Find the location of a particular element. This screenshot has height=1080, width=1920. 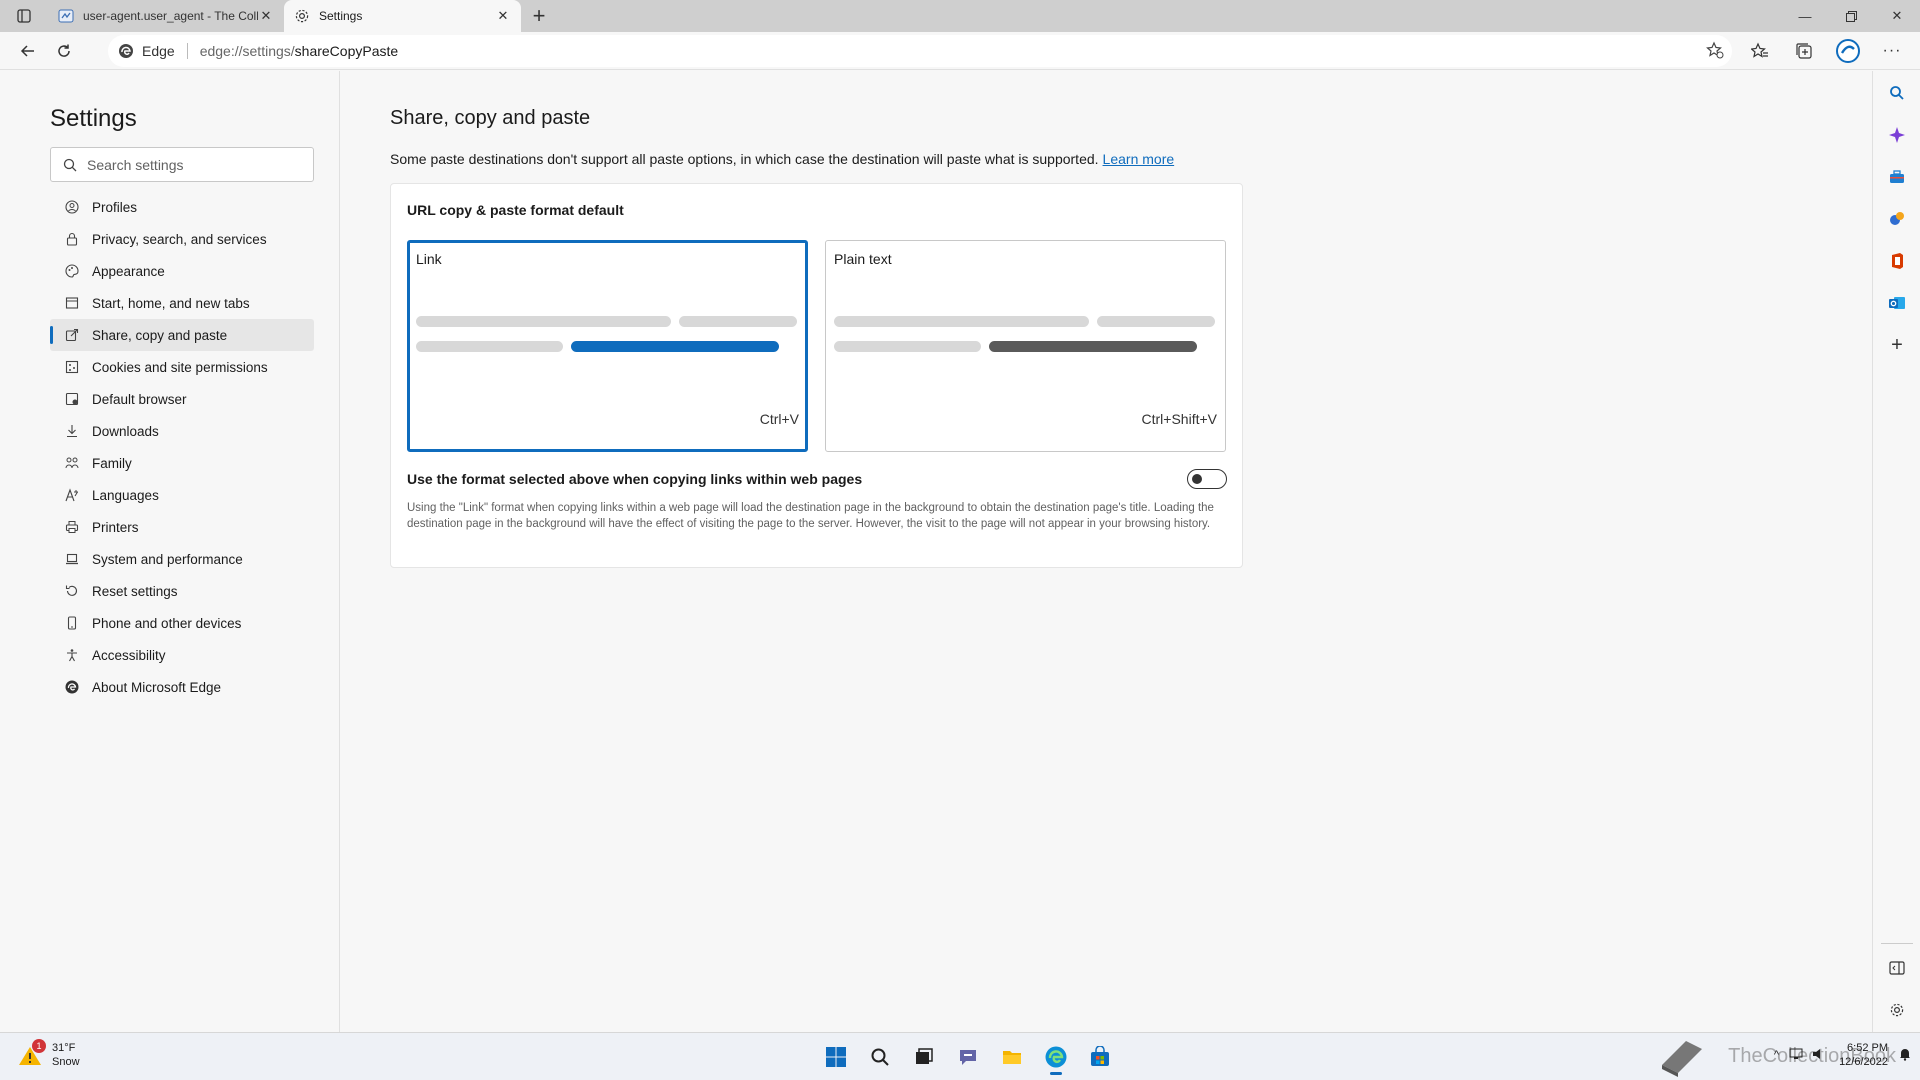

add-favorite-icon is located at coordinates (1715, 51).